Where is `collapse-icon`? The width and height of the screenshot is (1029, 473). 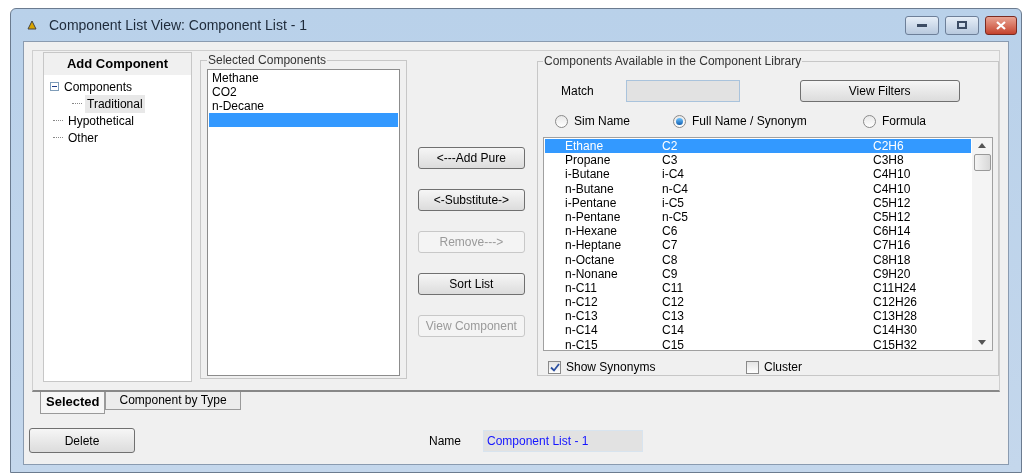
collapse-icon is located at coordinates (54, 86).